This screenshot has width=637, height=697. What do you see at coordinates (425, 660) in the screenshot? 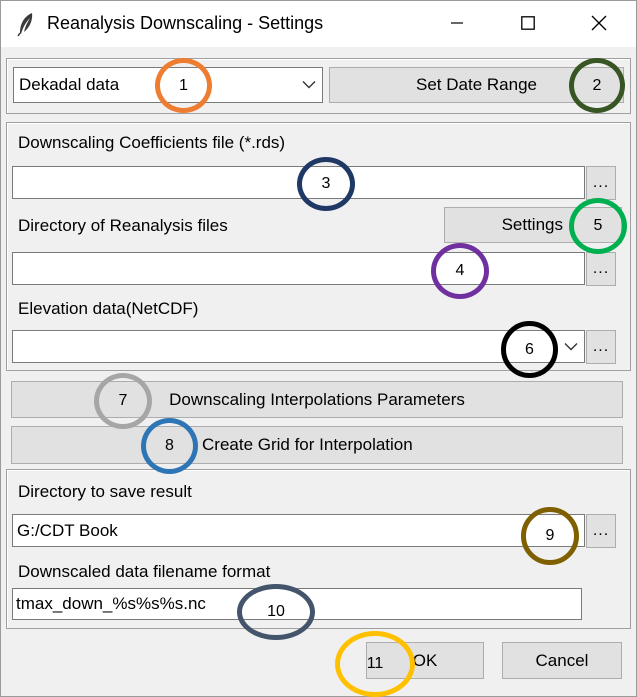
I see `ok-label: OK` at bounding box center [425, 660].